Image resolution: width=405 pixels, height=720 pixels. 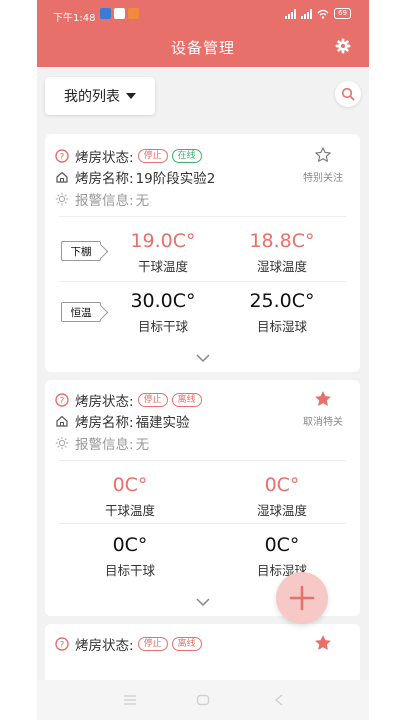 What do you see at coordinates (163, 301) in the screenshot?
I see `target-dry-value: 30.0C°` at bounding box center [163, 301].